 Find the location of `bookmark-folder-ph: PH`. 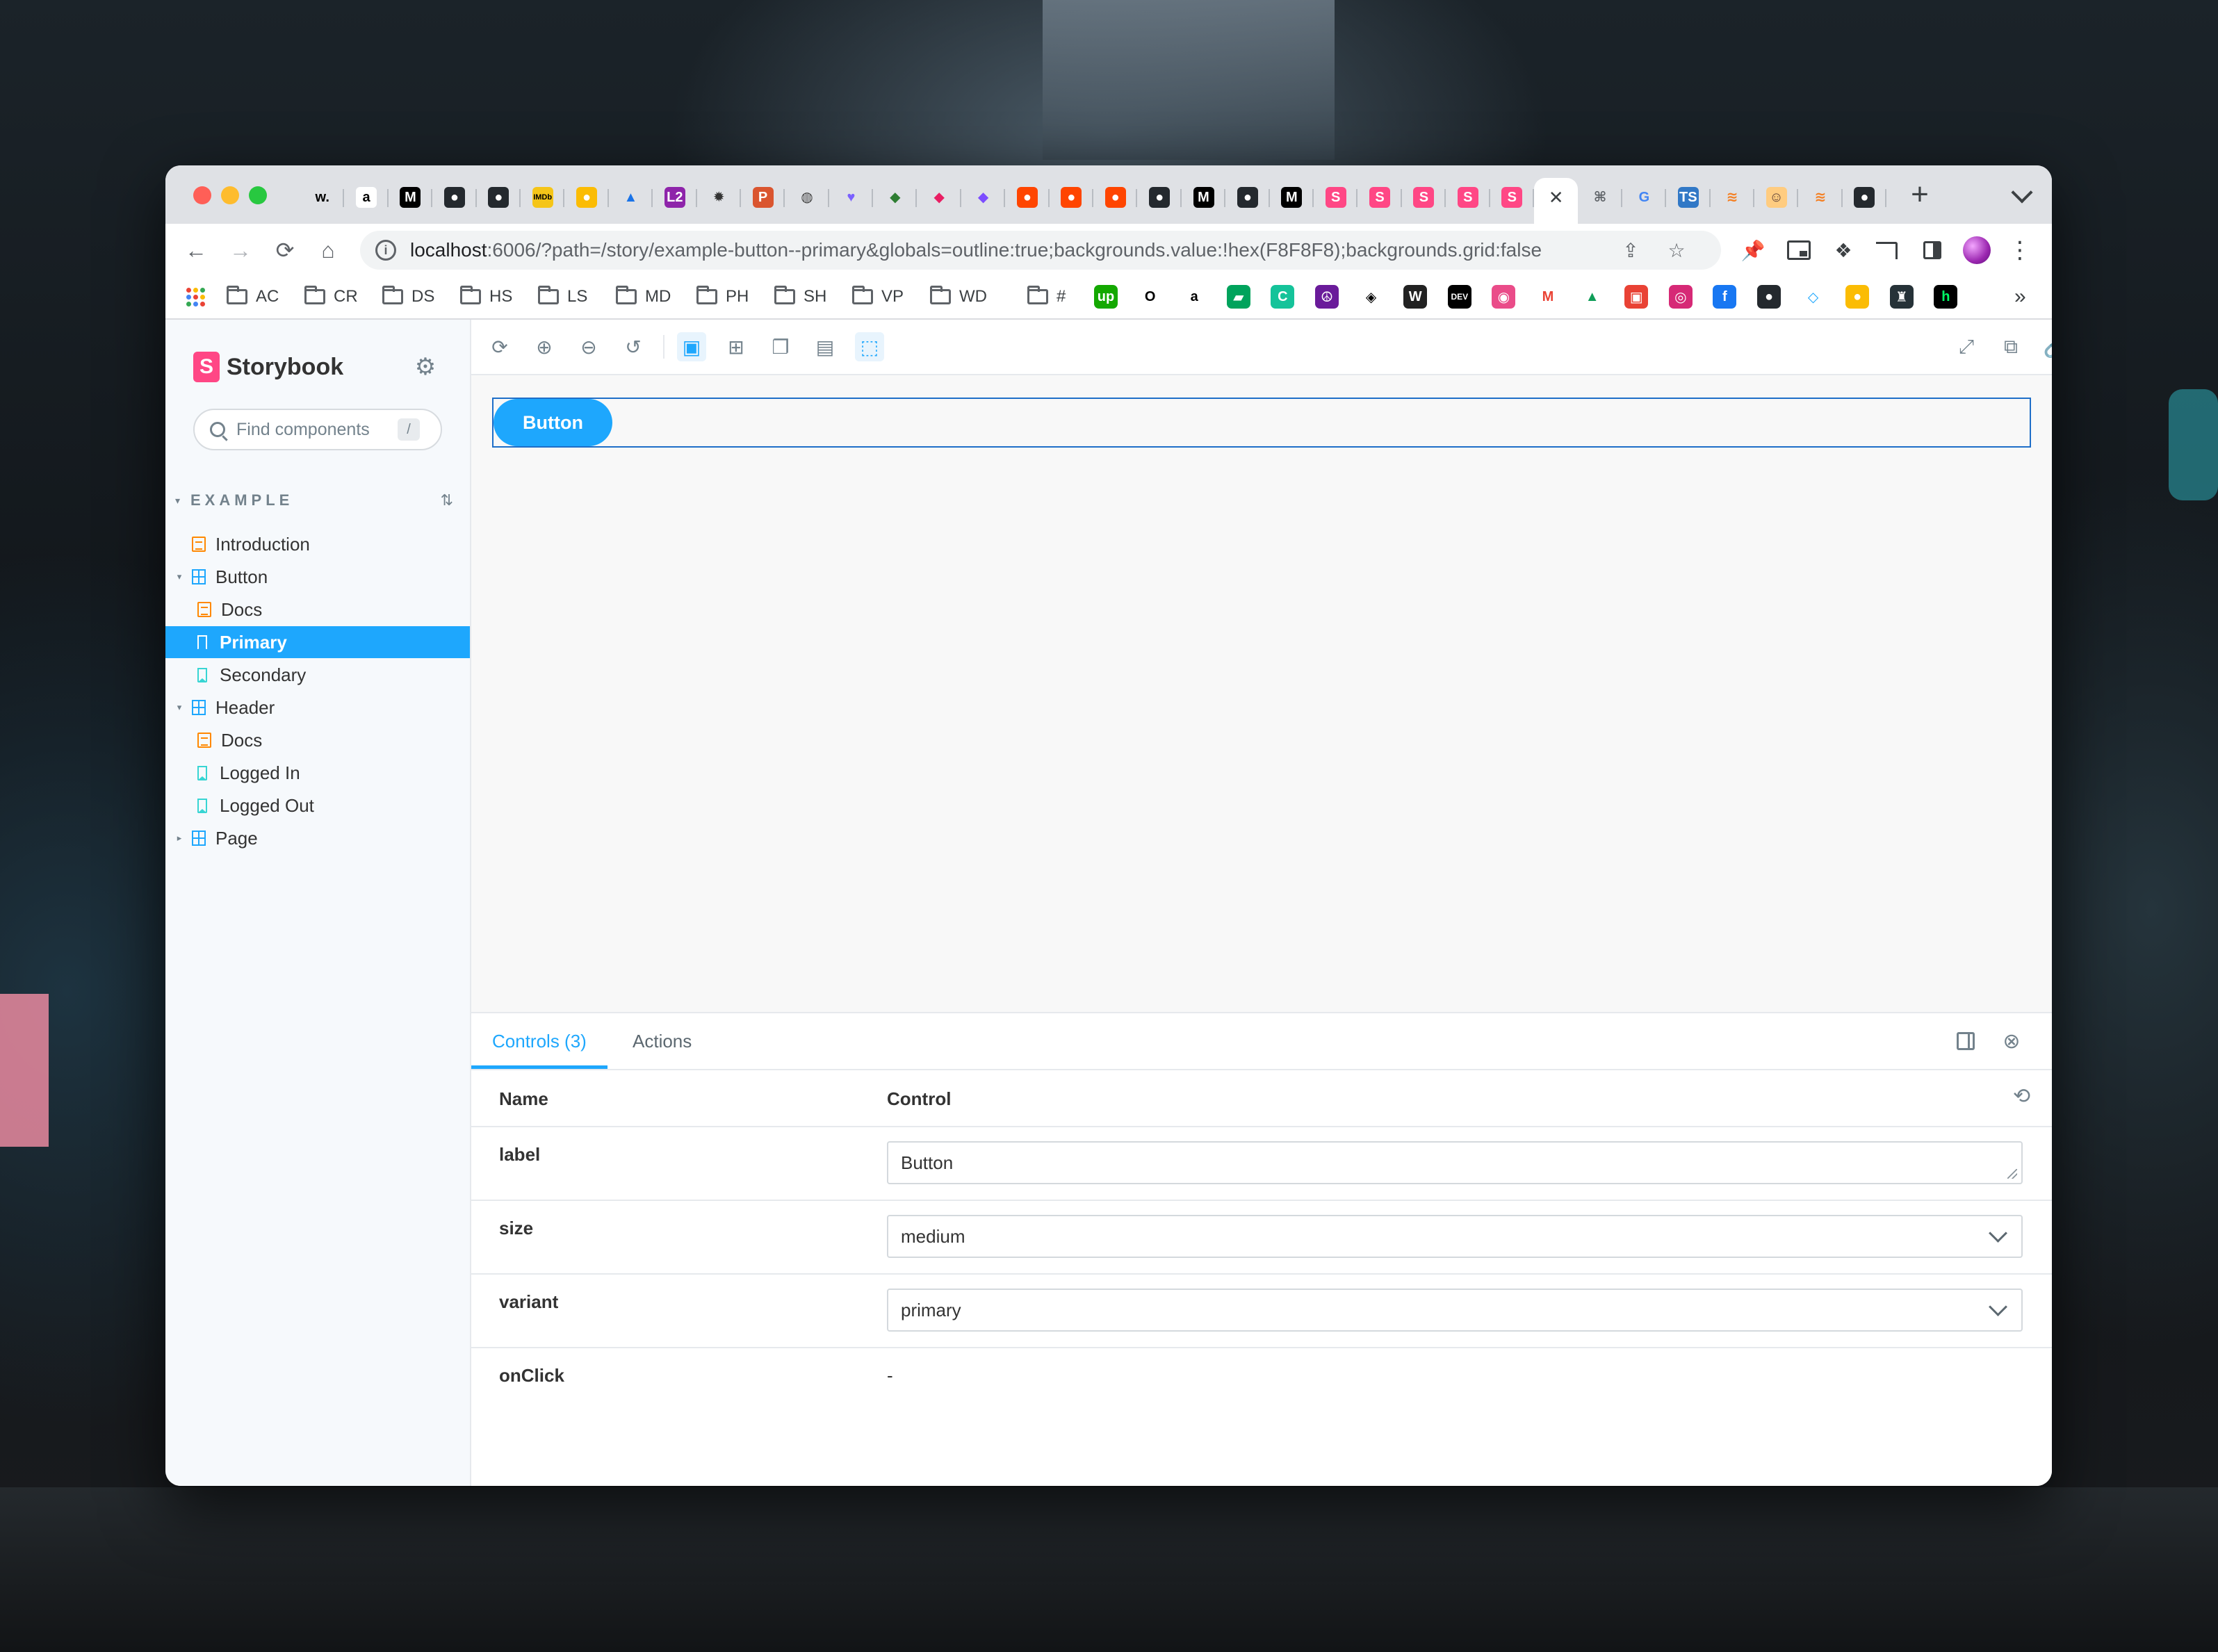

bookmark-folder-ph: PH is located at coordinates (722, 297).